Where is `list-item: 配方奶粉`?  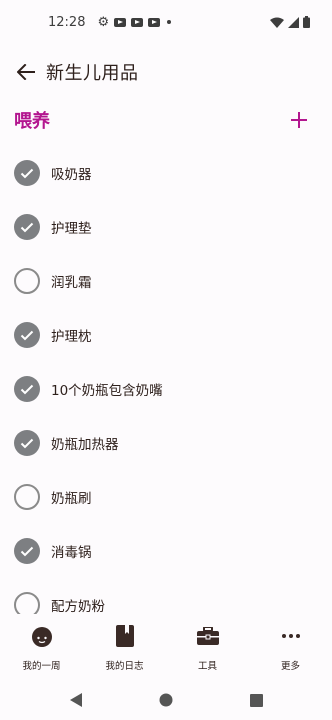
list-item: 配方奶粉 is located at coordinates (166, 596).